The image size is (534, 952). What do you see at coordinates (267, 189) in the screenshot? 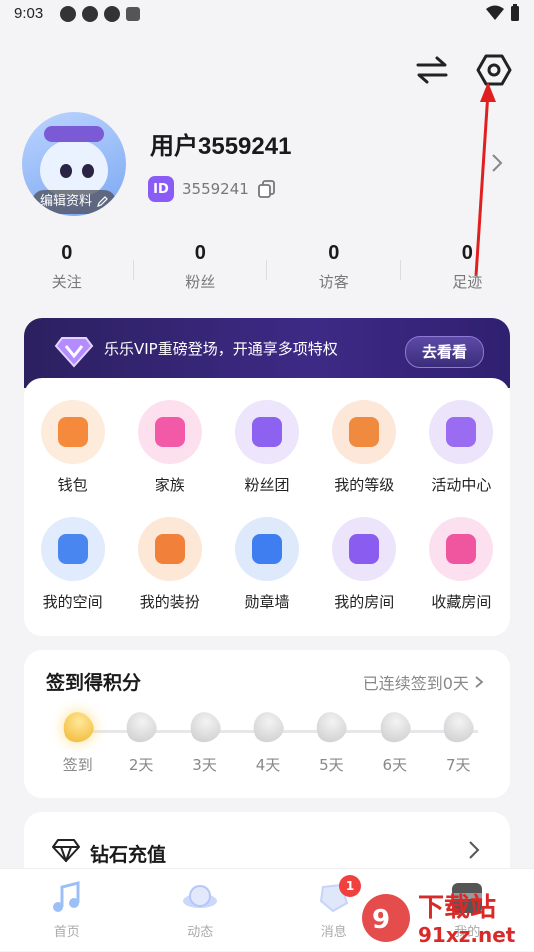
I see `copy-icon` at bounding box center [267, 189].